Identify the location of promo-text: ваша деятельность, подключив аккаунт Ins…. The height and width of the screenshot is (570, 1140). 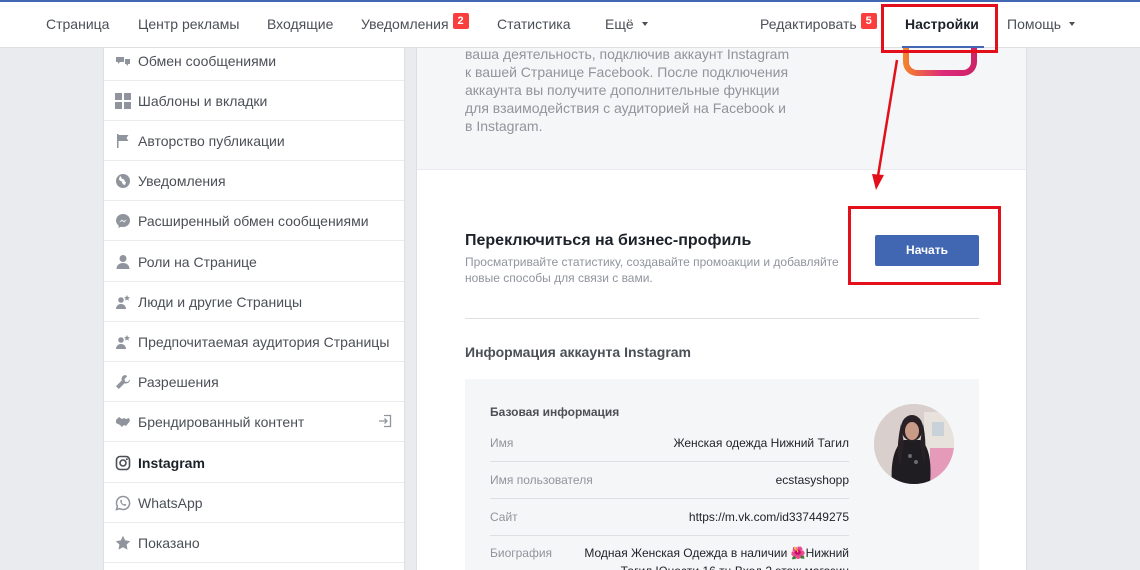
(627, 91).